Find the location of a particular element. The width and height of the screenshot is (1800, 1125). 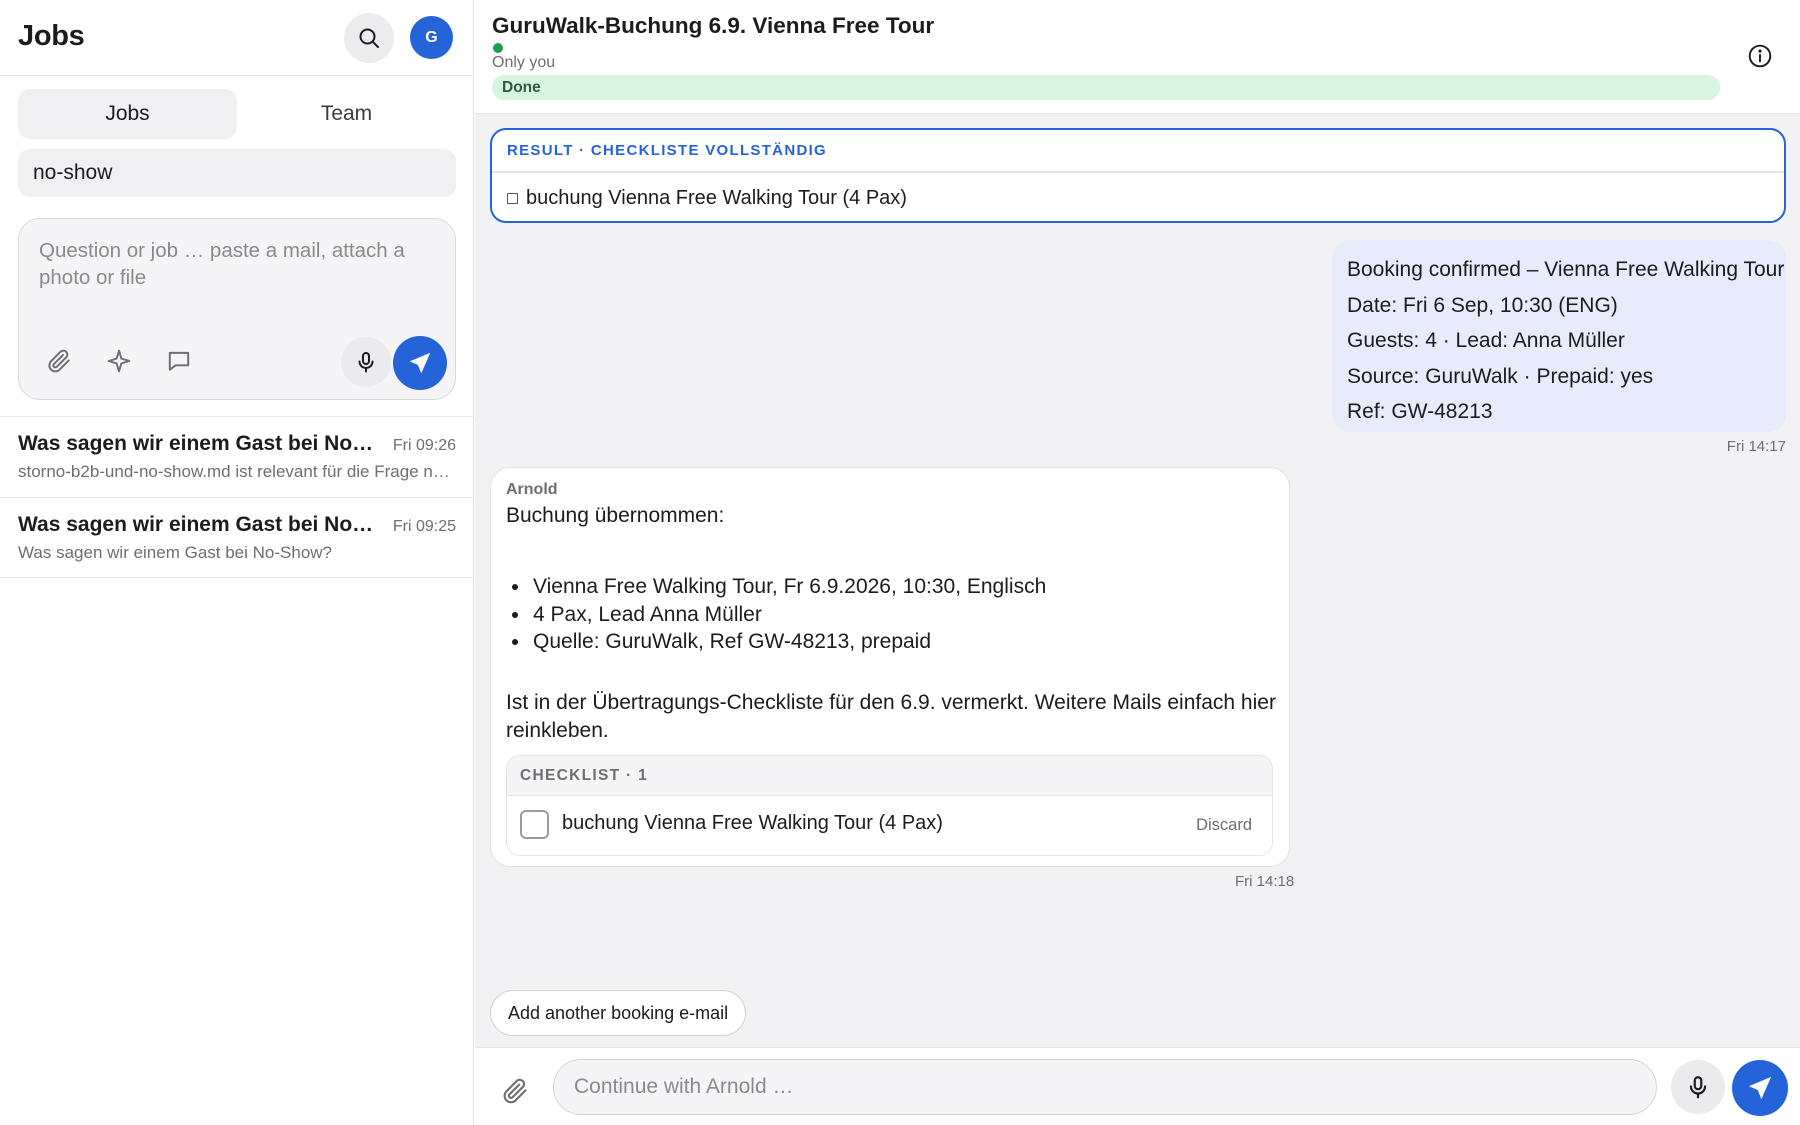

sparkle-icon is located at coordinates (119, 361).